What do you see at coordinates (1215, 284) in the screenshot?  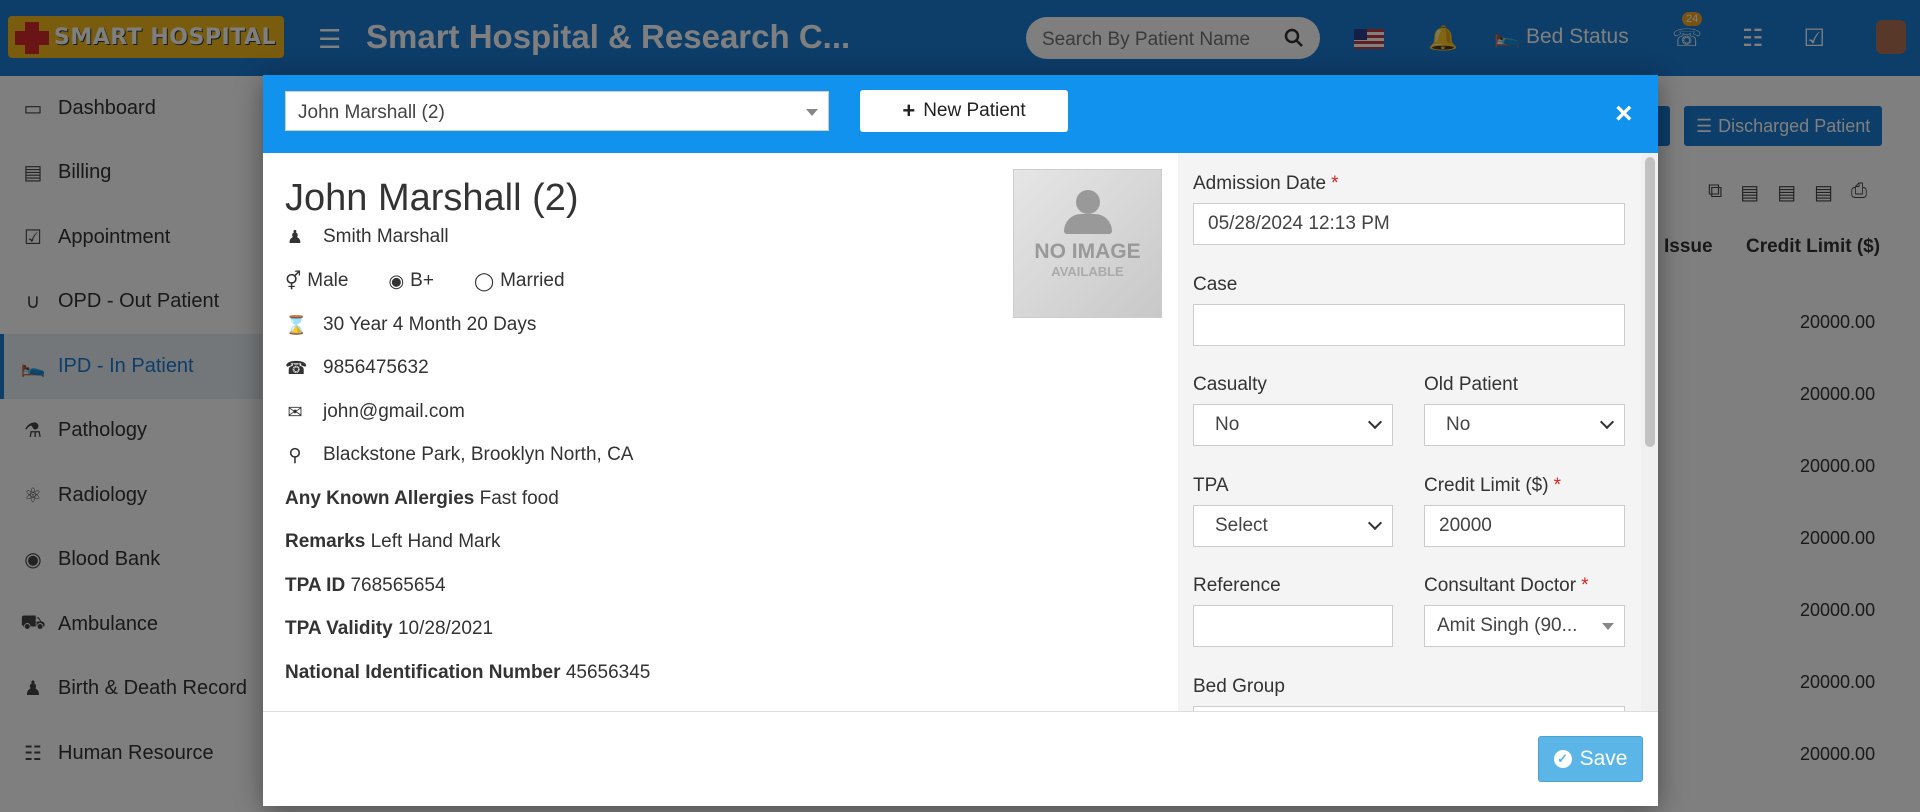 I see `case-label: Case` at bounding box center [1215, 284].